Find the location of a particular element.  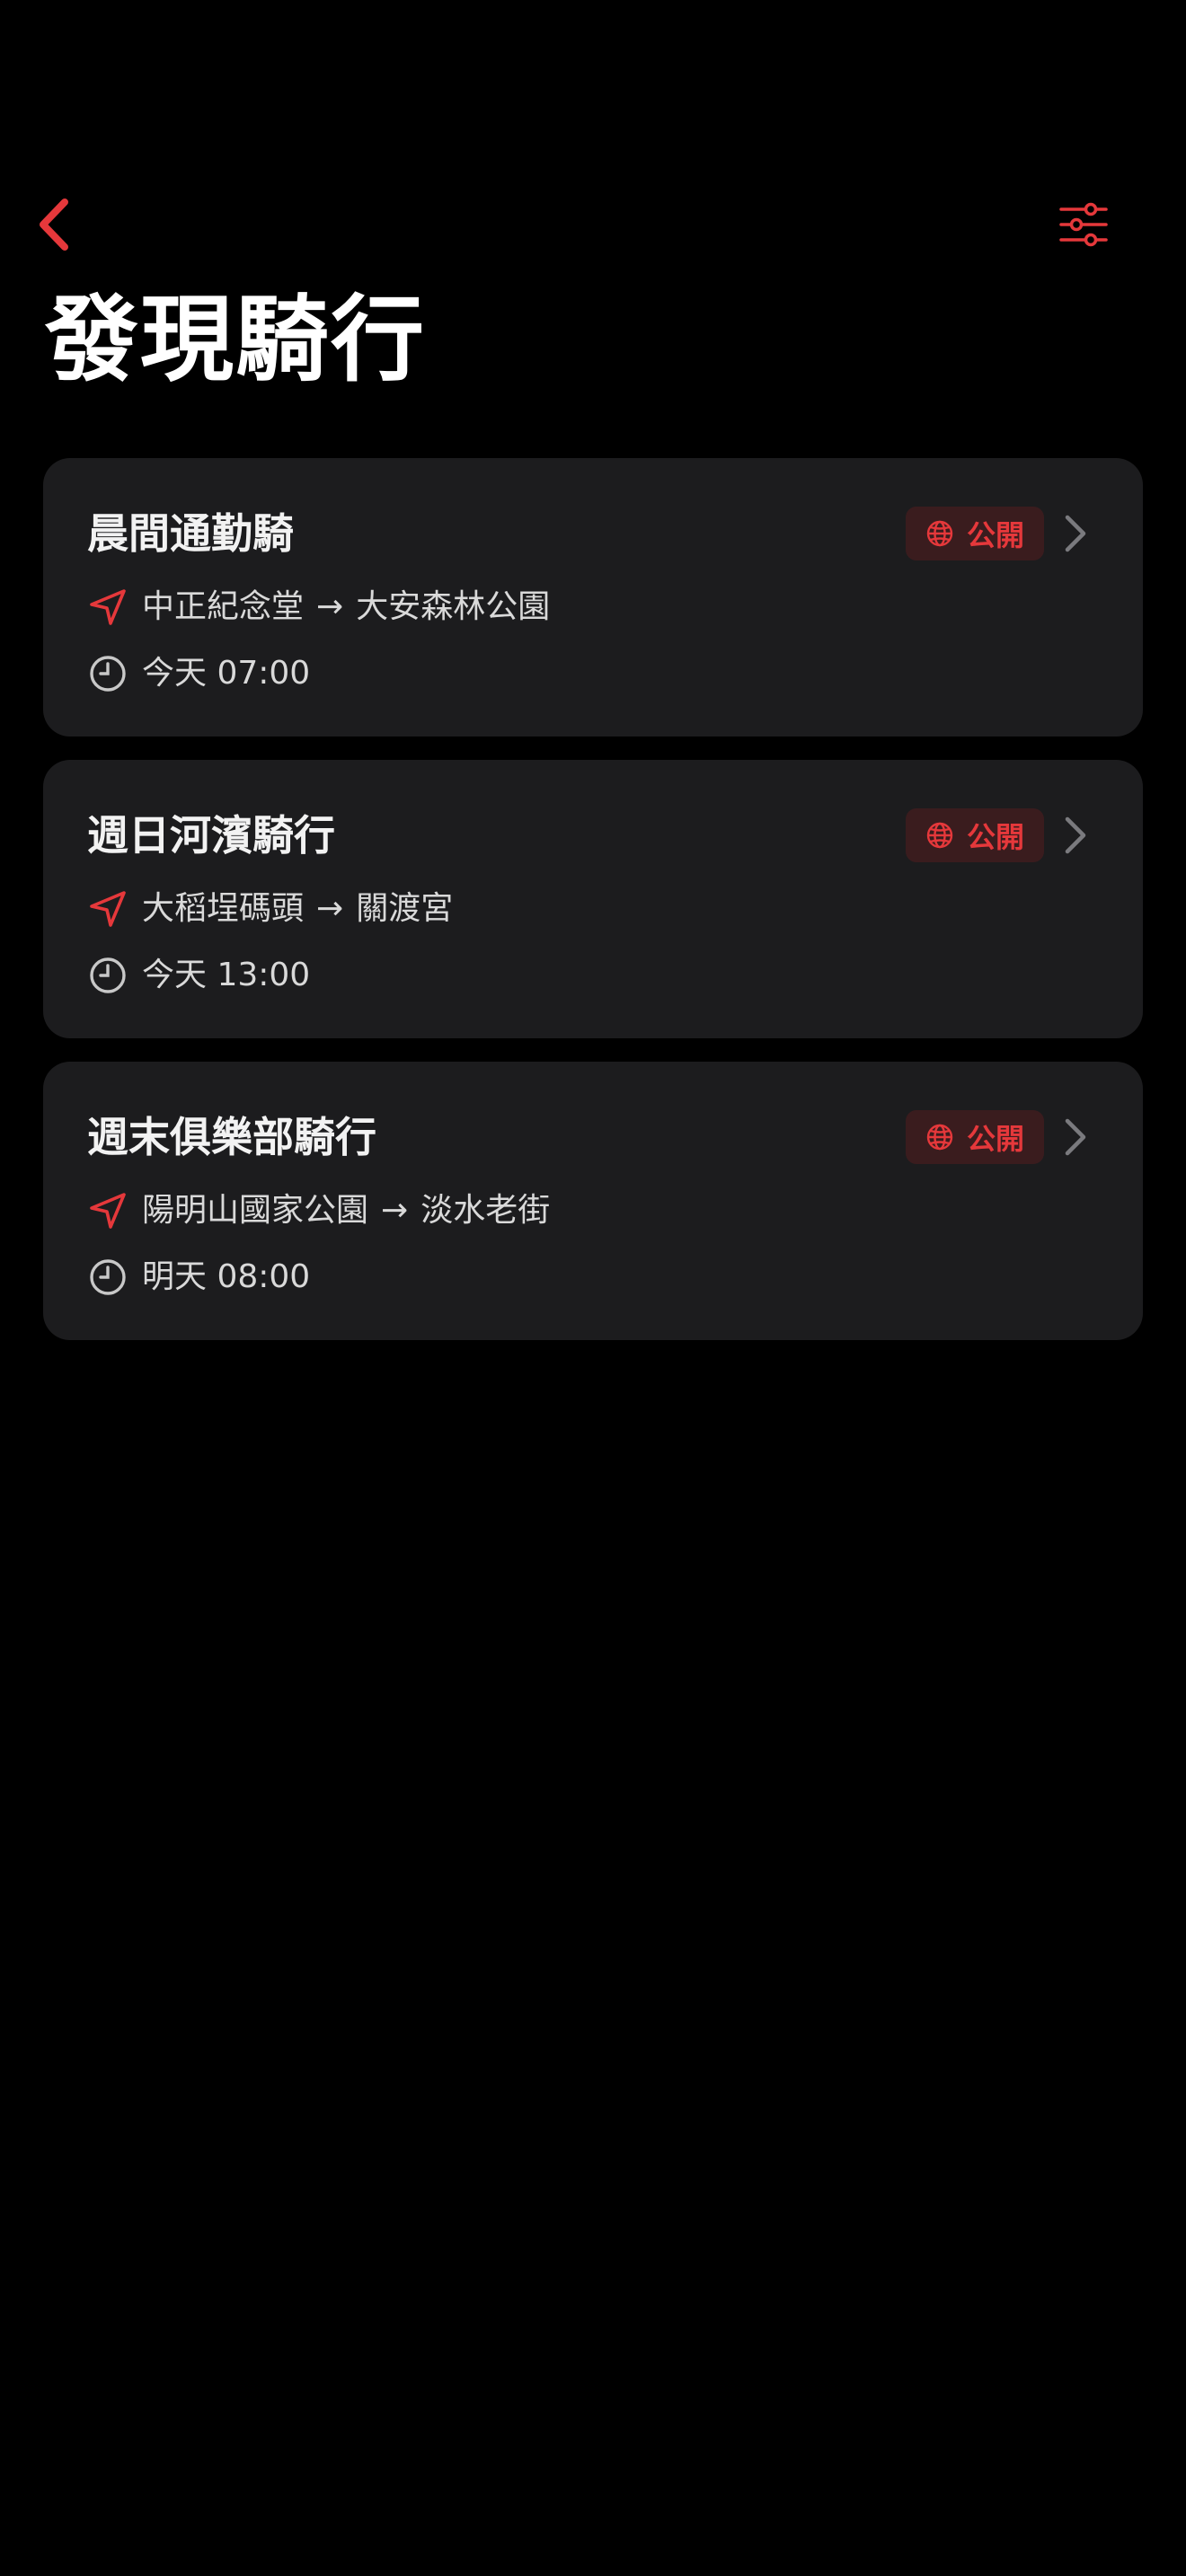

ride-card: 晨間通勤騎 公開 中正紀念堂 → 大安森林公園 今天 07:00 is located at coordinates (593, 597).